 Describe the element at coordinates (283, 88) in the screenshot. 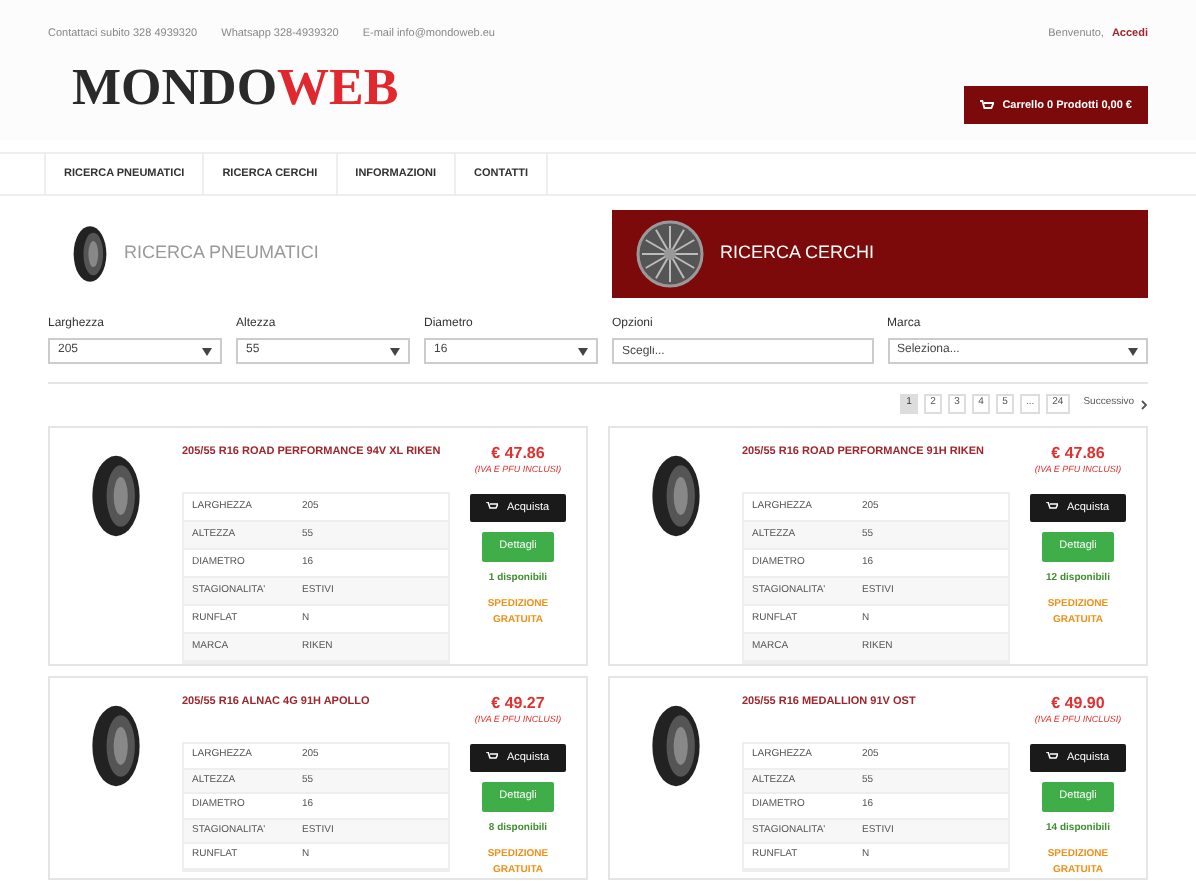

I see `logo: MONDOWEB` at that location.